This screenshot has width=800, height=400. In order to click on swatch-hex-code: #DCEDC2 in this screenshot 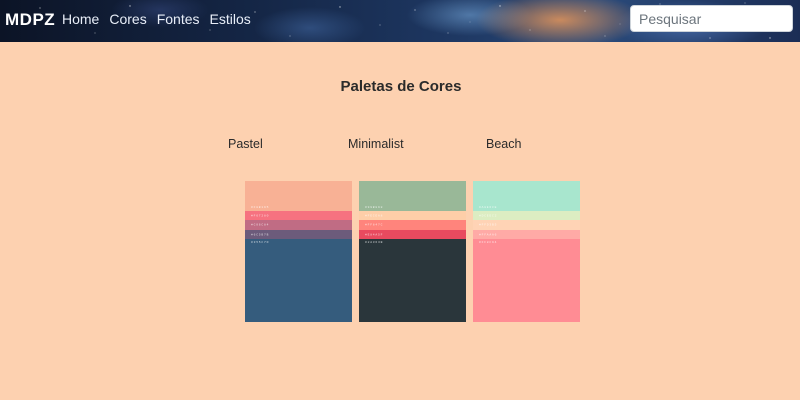, I will do `click(488, 215)`.